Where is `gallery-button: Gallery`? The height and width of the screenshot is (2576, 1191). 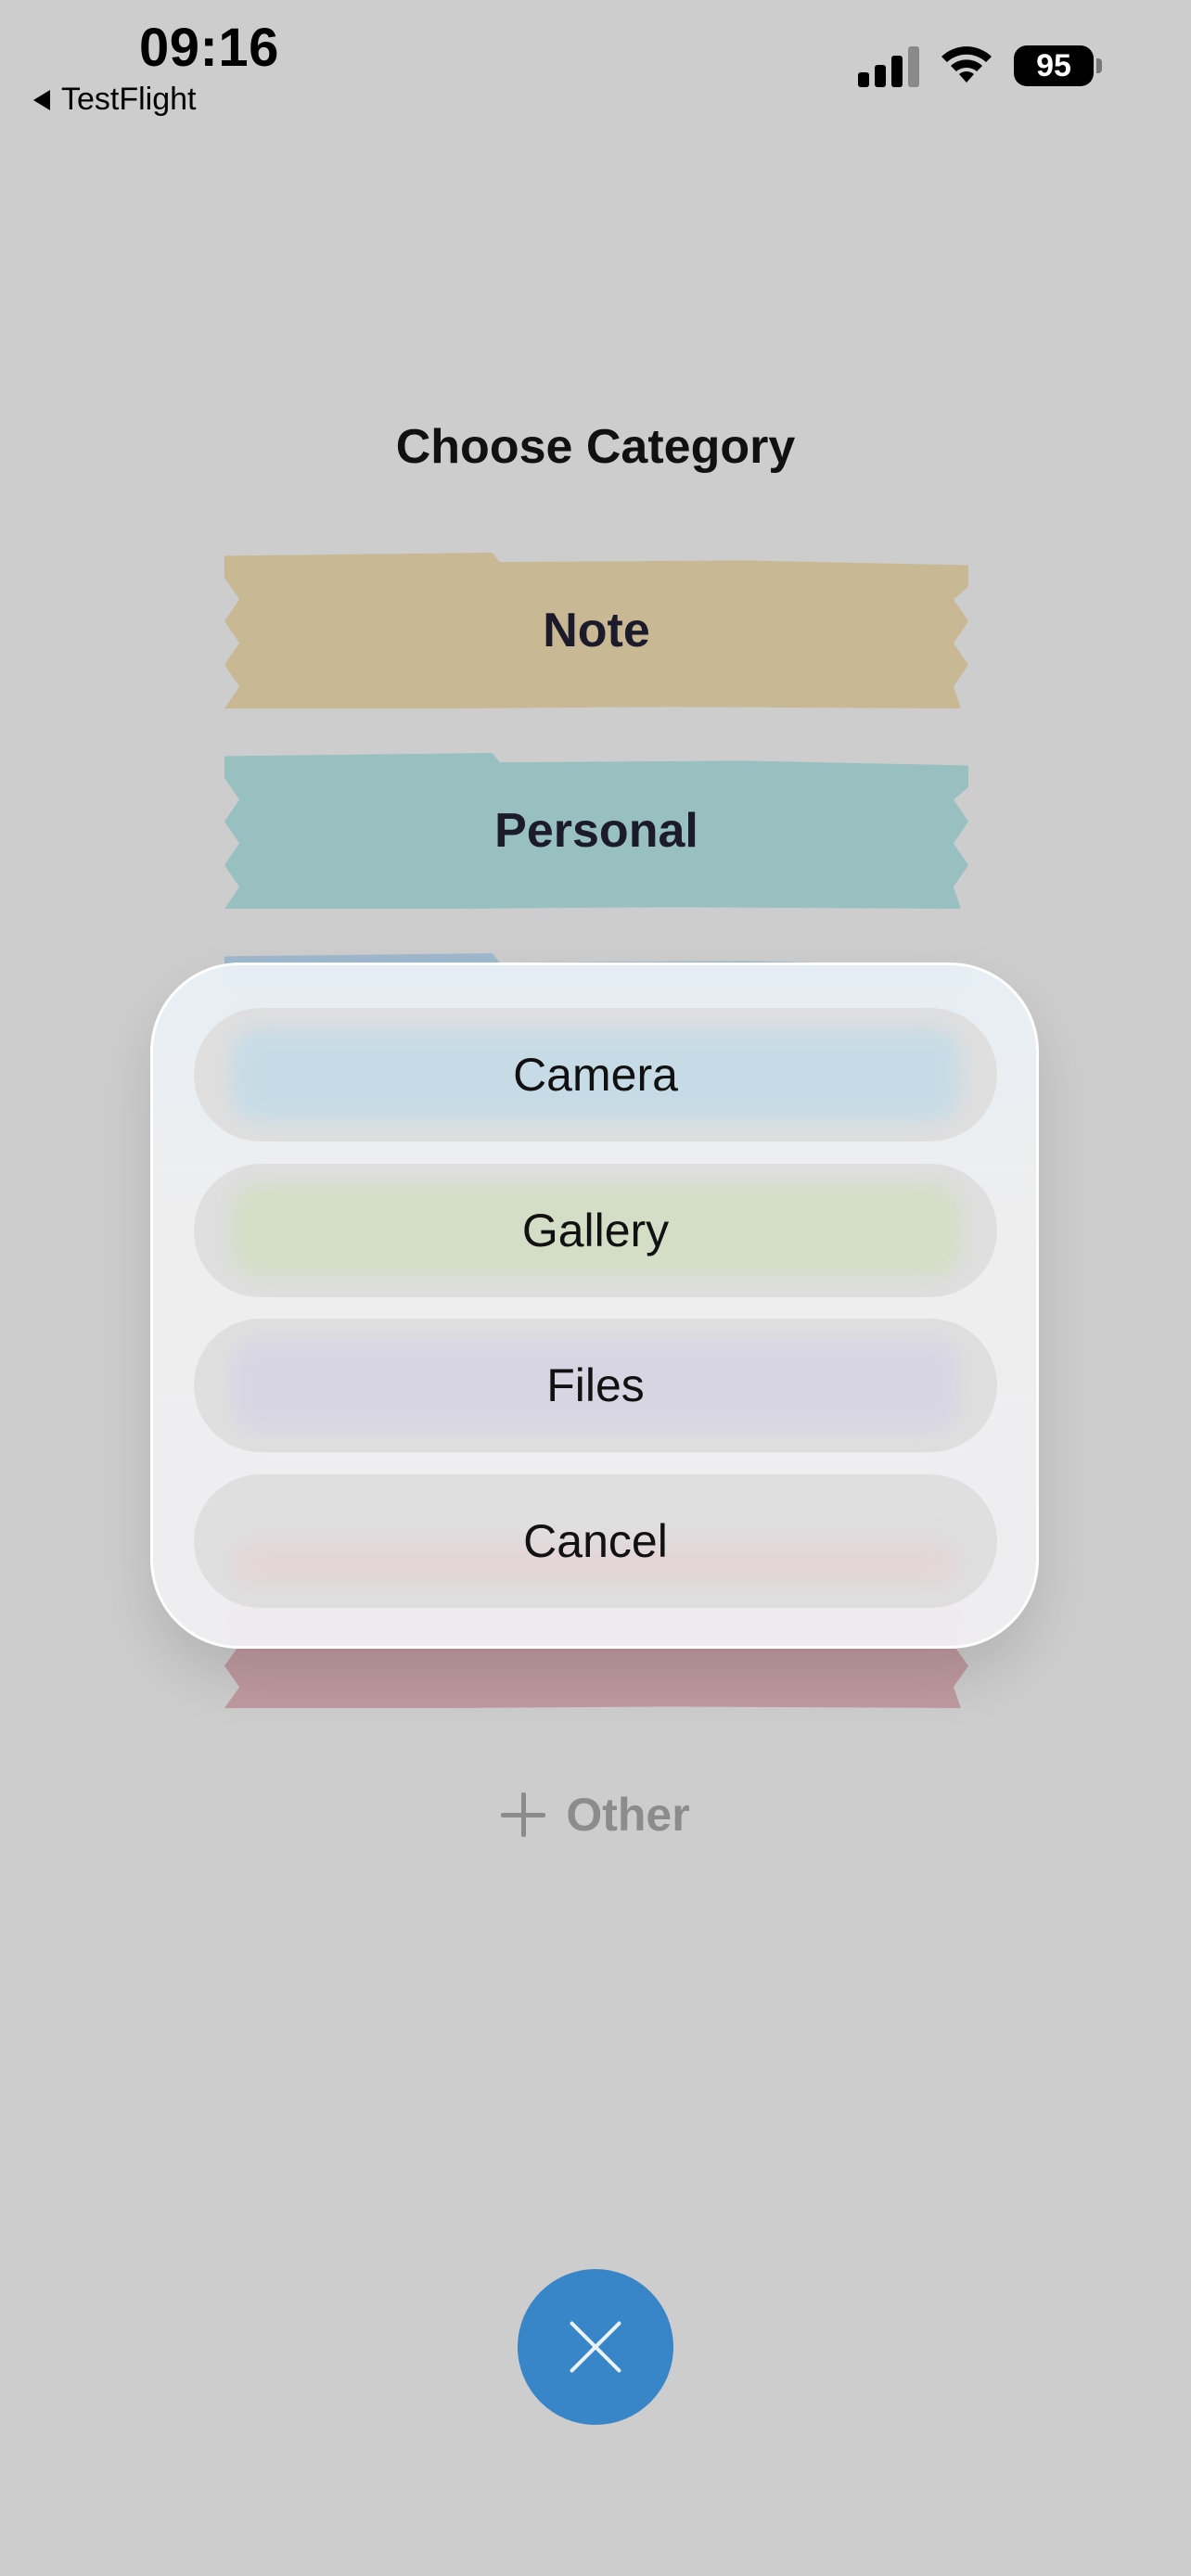 gallery-button: Gallery is located at coordinates (595, 1230).